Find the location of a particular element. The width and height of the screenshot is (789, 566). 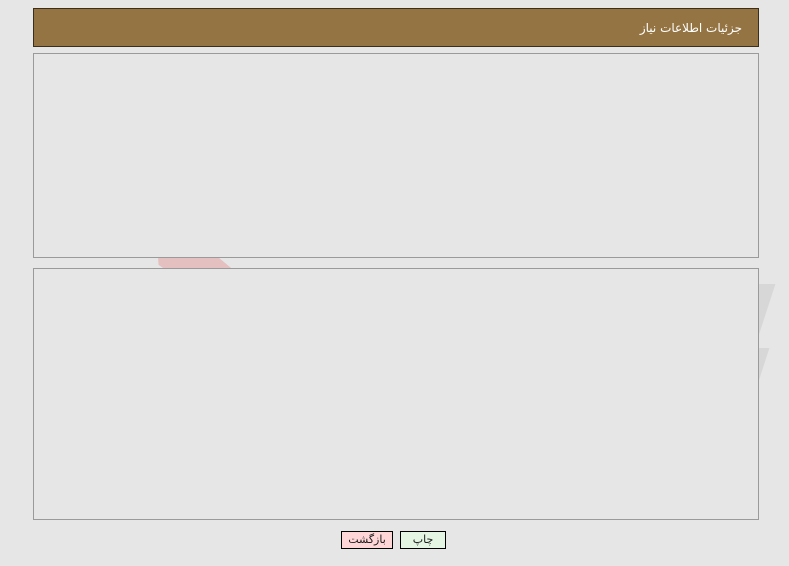

page-title-text: جزئیات اطلاعات نیاز is located at coordinates (690, 27).